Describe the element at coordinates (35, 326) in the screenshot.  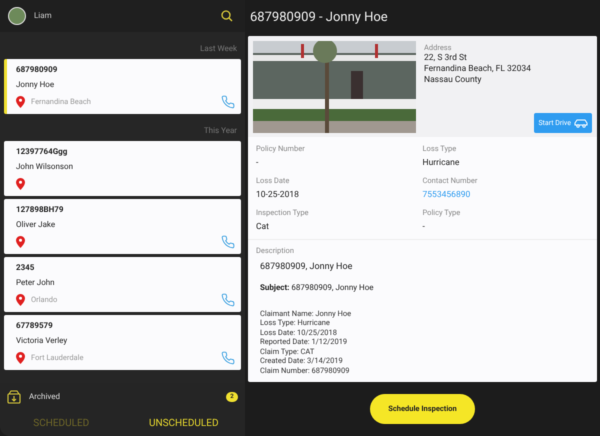
I see `claim-number: 67789579` at that location.